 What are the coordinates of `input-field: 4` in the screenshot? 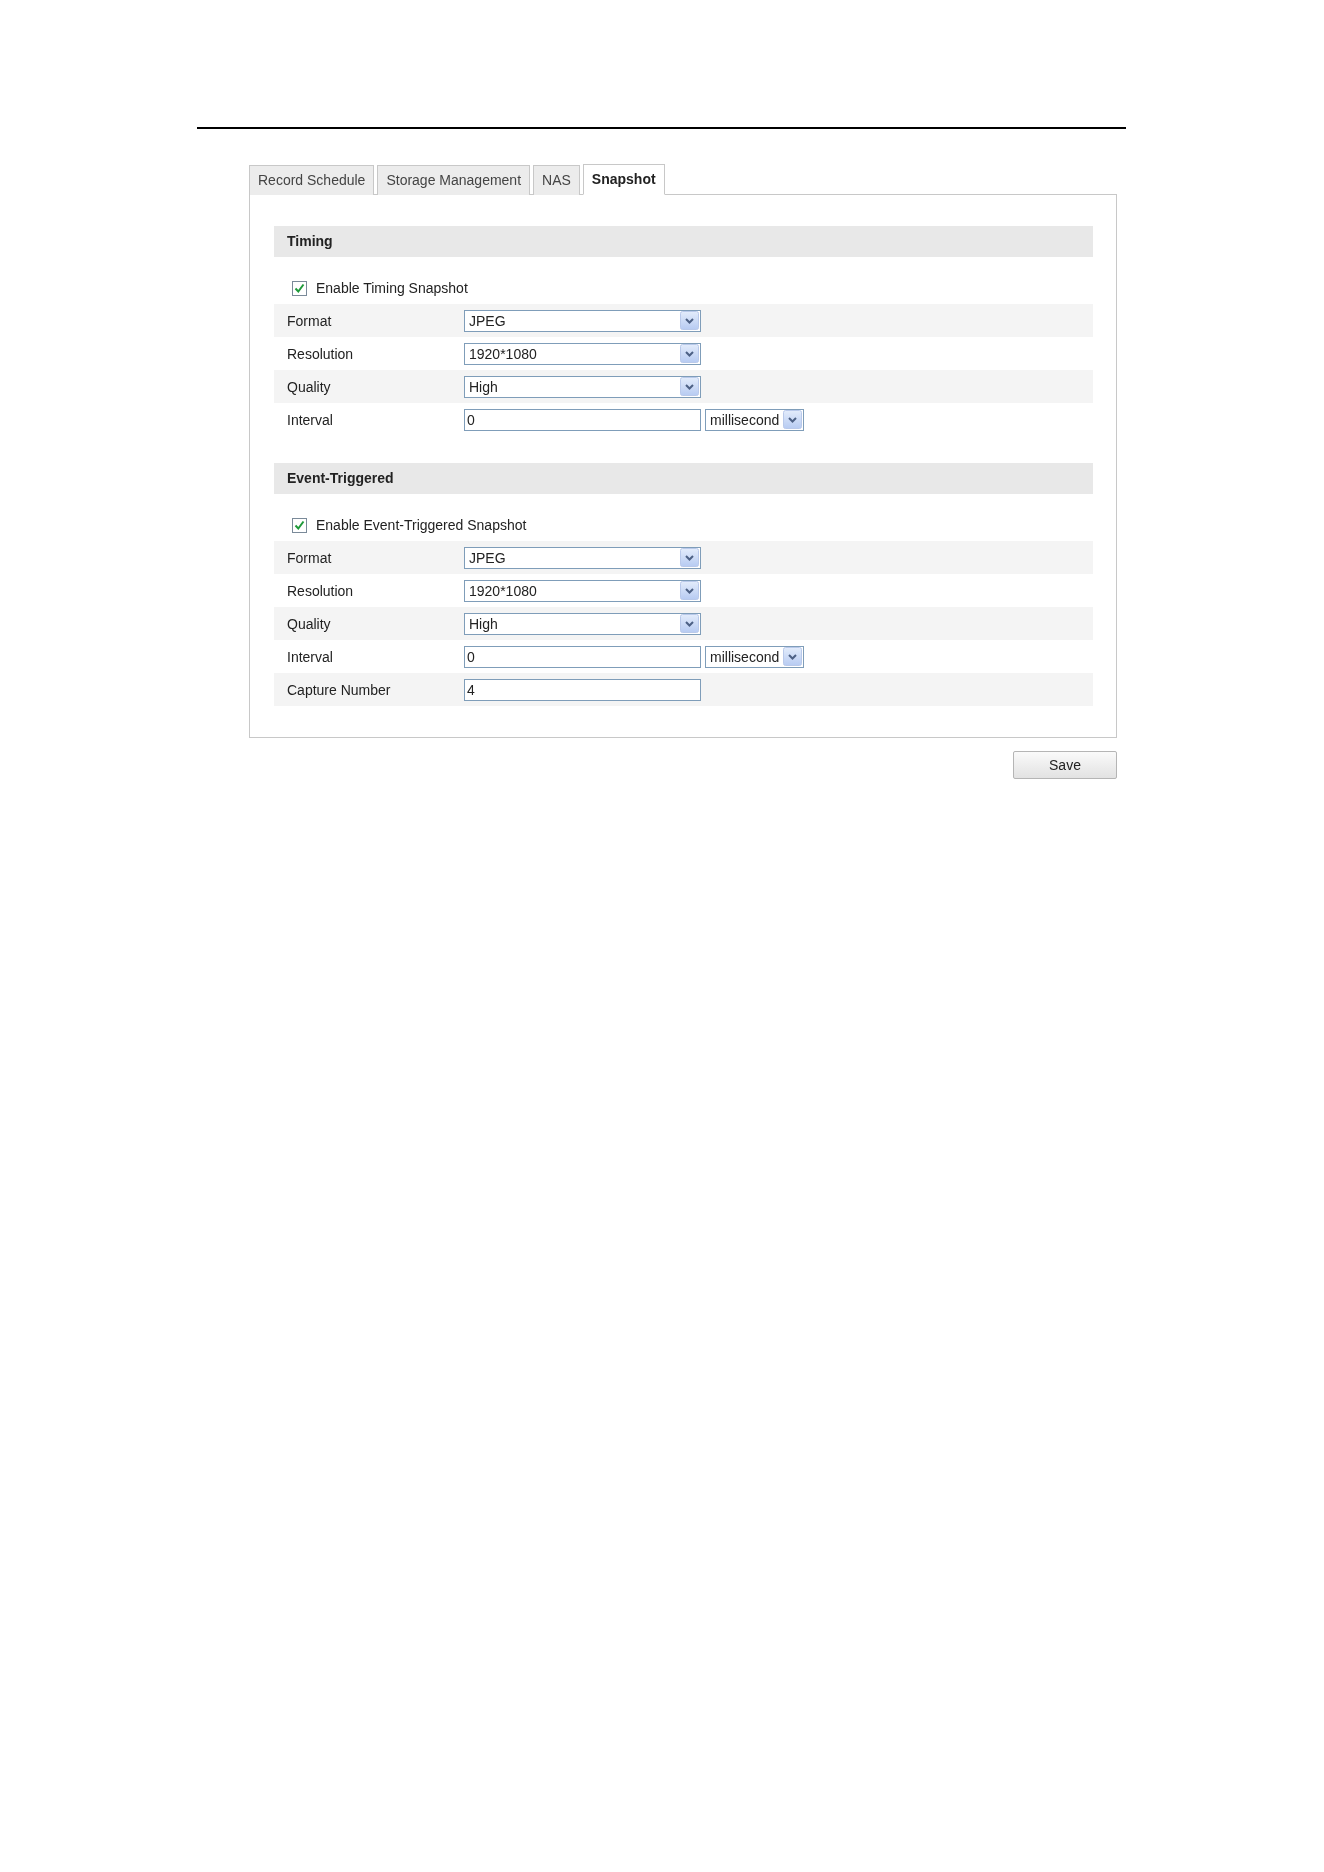 It's located at (582, 689).